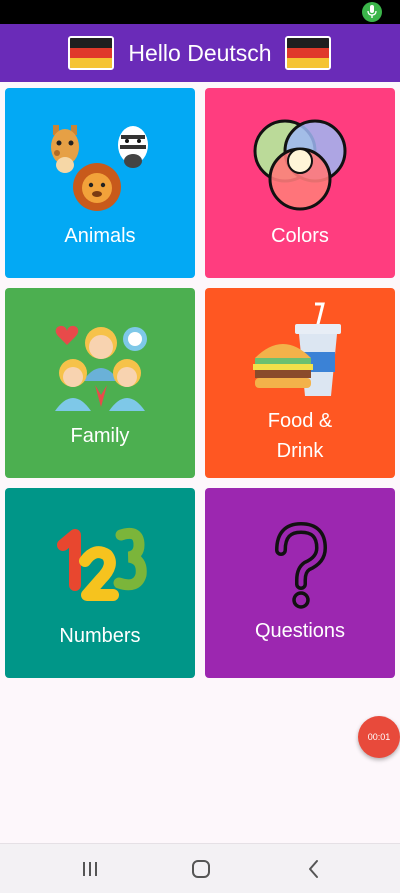  What do you see at coordinates (300, 631) in the screenshot?
I see `tile-label-questions: Questions` at bounding box center [300, 631].